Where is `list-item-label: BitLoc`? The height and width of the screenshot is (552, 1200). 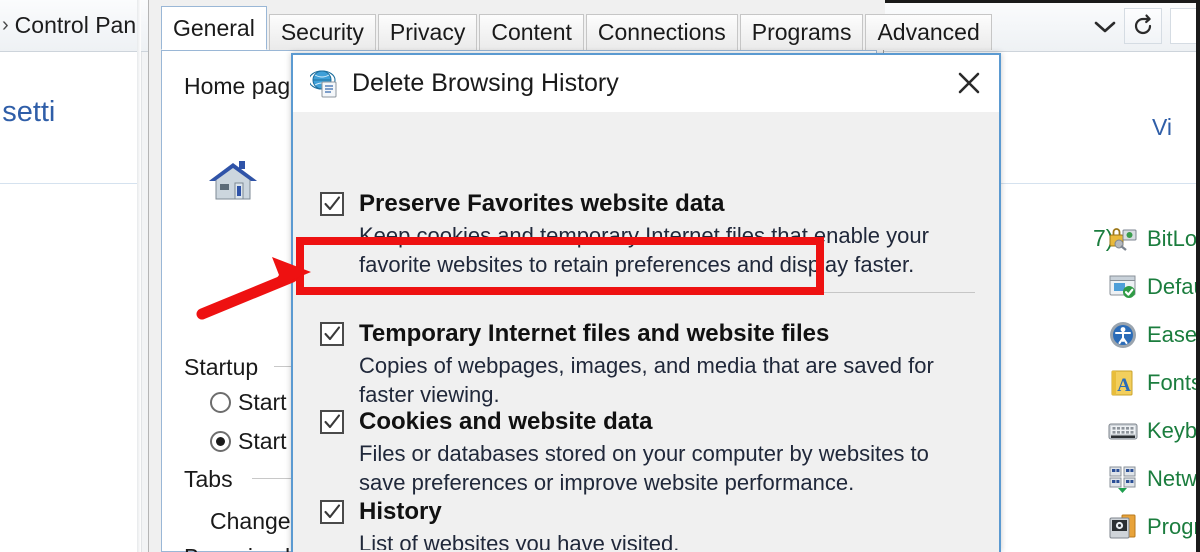 list-item-label: BitLoc is located at coordinates (1173, 238).